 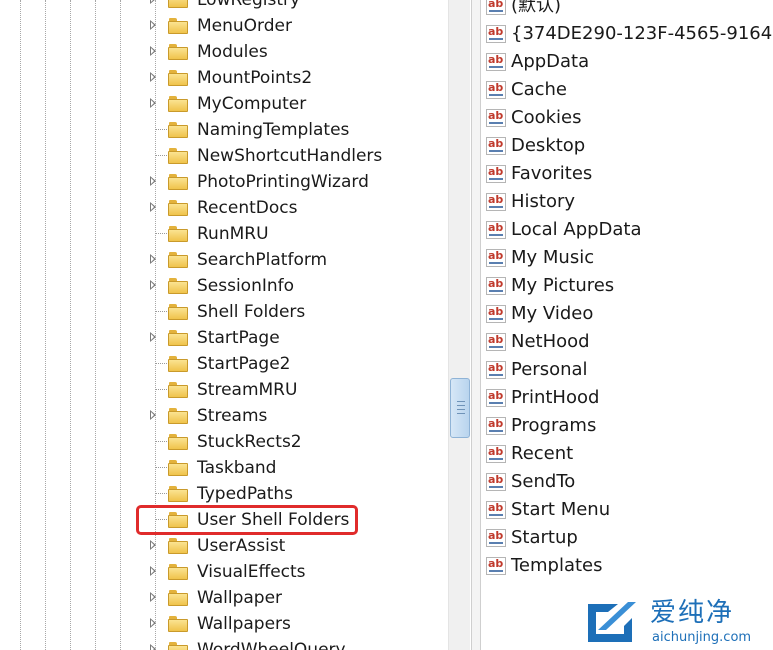 What do you see at coordinates (224, 182) in the screenshot?
I see `tree-item: PhotoPrintingWizard` at bounding box center [224, 182].